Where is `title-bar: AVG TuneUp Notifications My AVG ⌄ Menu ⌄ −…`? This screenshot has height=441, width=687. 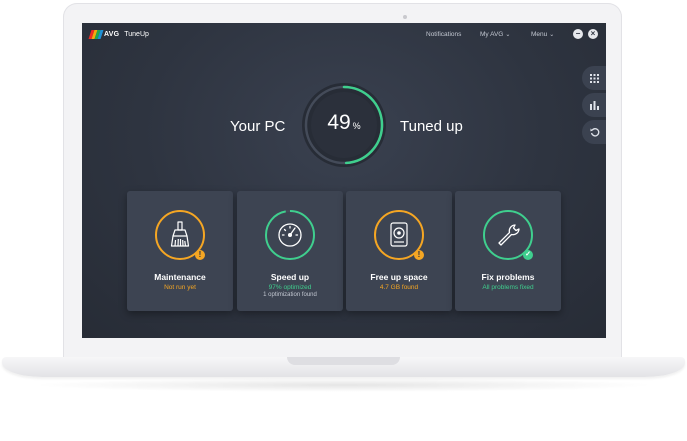
title-bar: AVG TuneUp Notifications My AVG ⌄ Menu ⌄ −… is located at coordinates (344, 35).